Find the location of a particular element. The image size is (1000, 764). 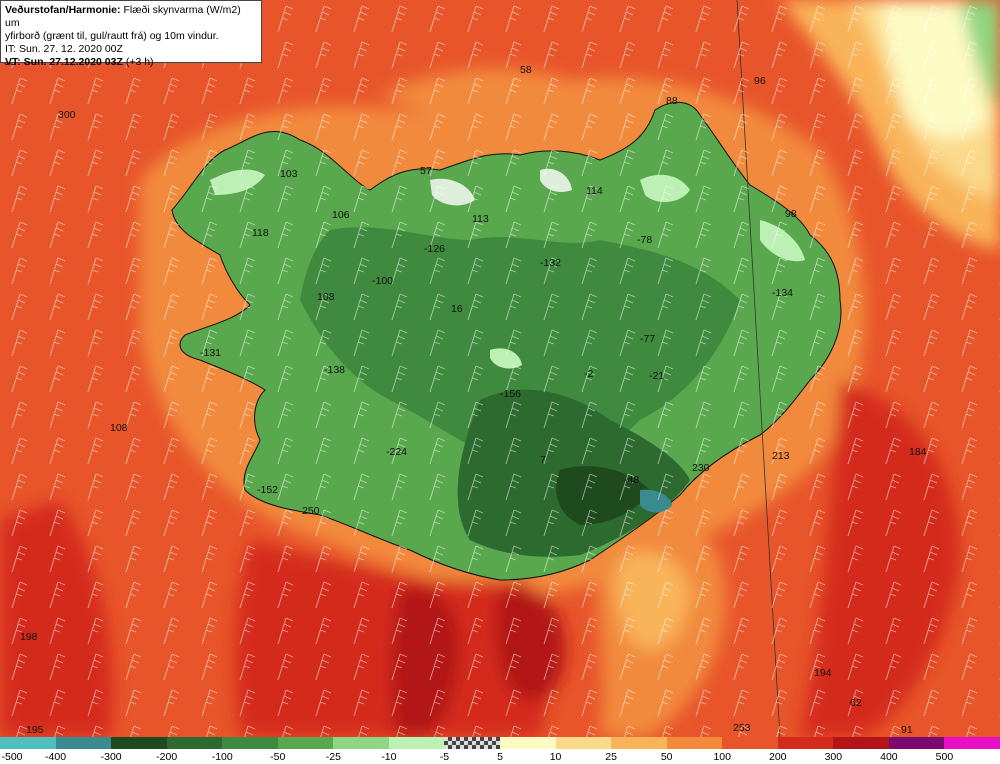

map-value-label: 98 is located at coordinates (791, 214).